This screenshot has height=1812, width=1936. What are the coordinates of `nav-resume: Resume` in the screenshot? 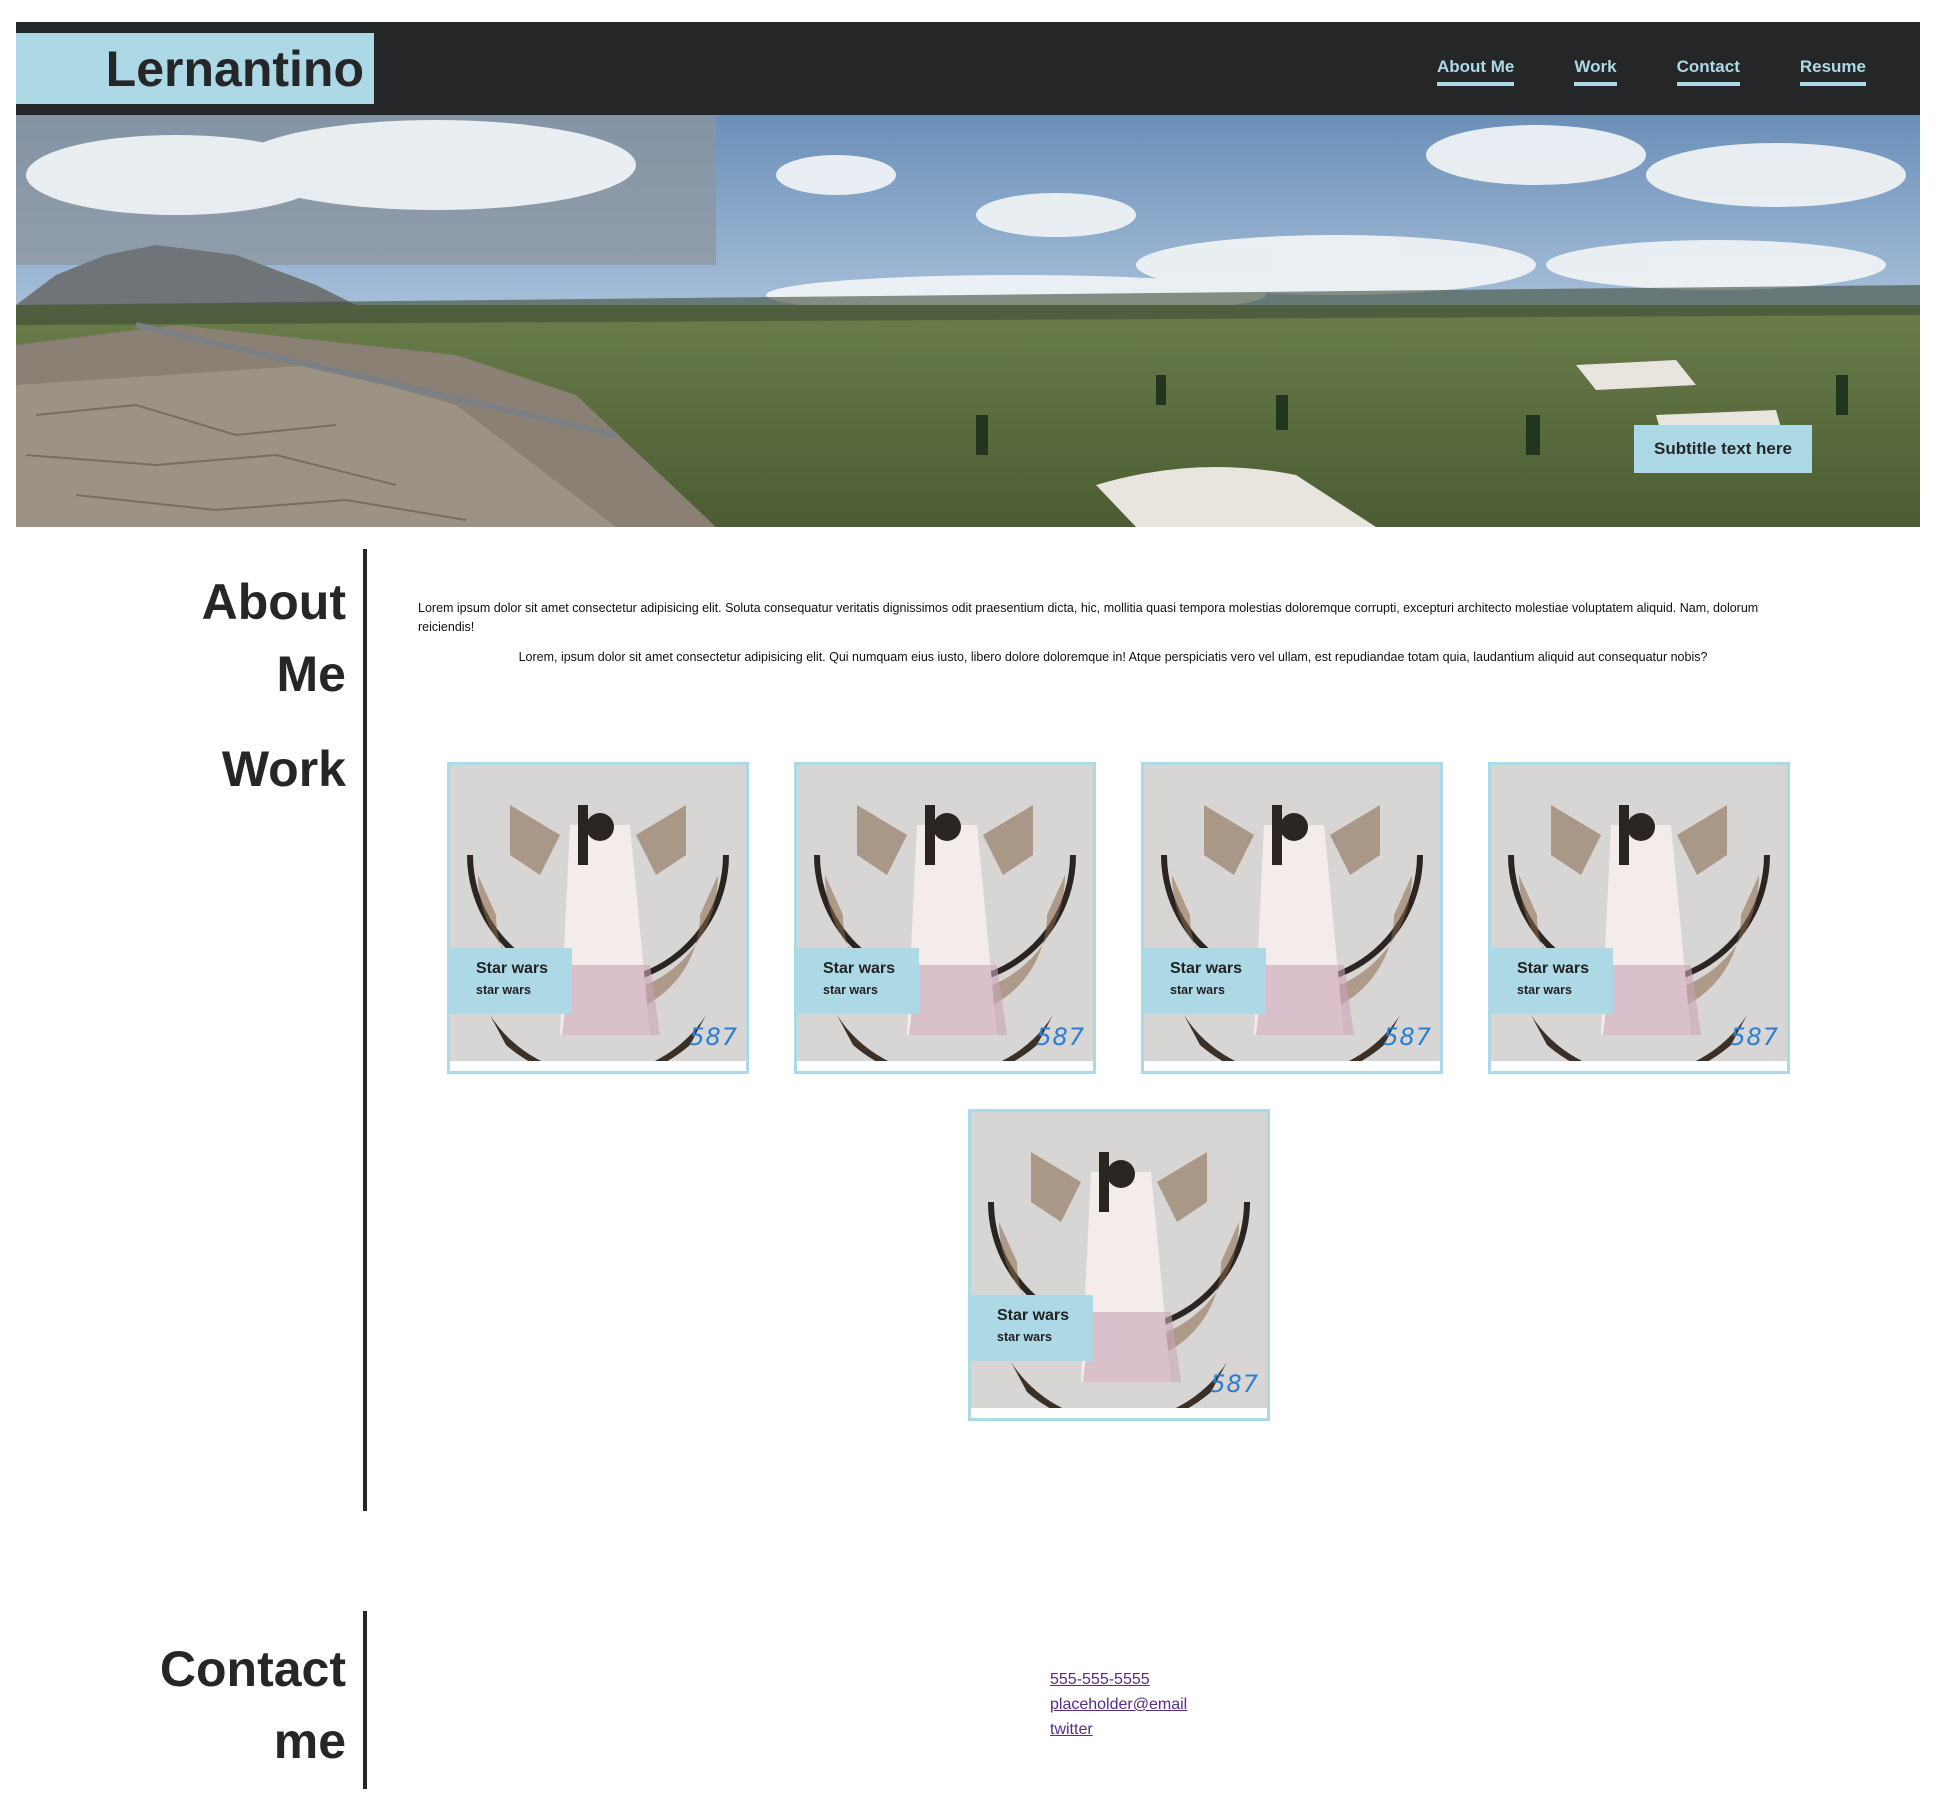 It's located at (1832, 71).